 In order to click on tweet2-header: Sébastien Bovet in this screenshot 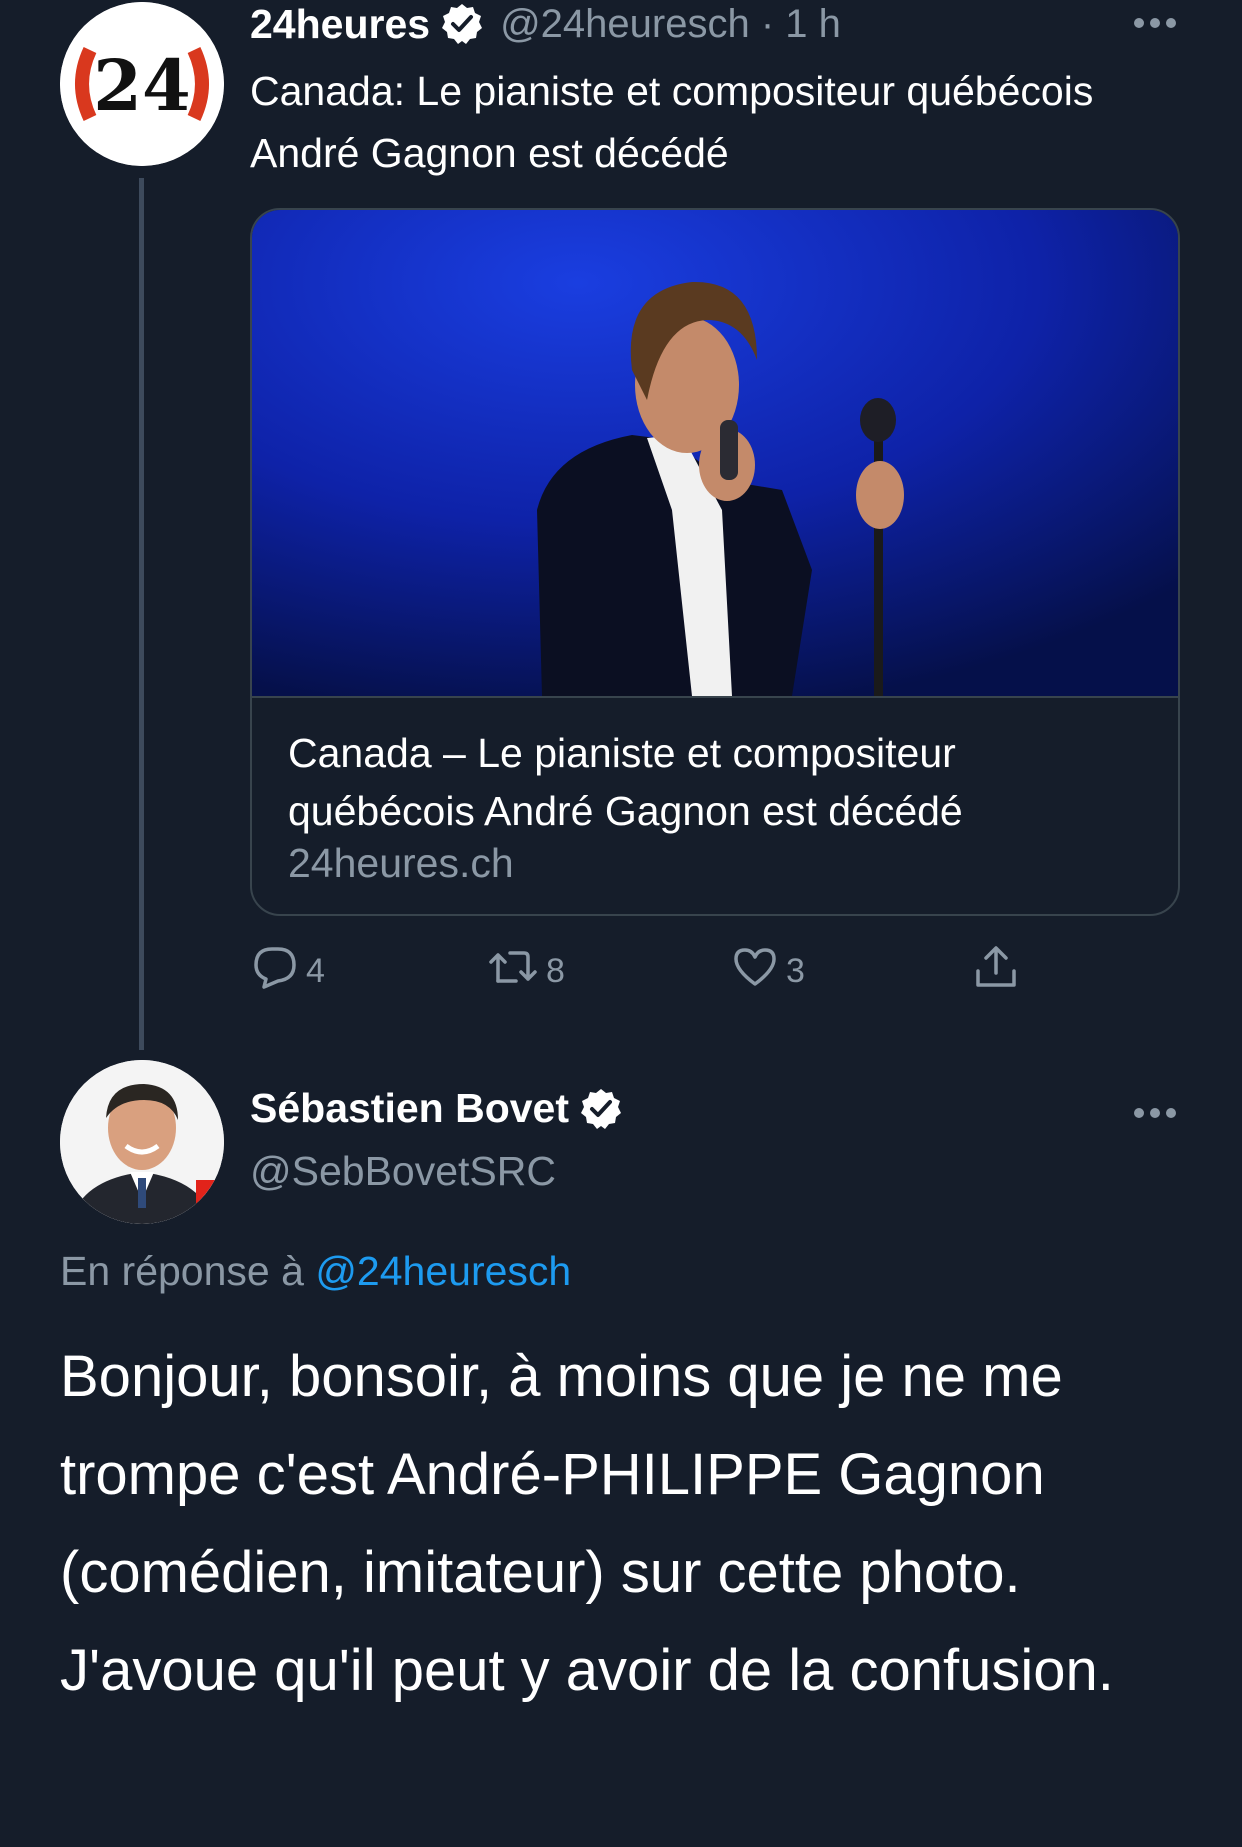, I will do `click(436, 1108)`.